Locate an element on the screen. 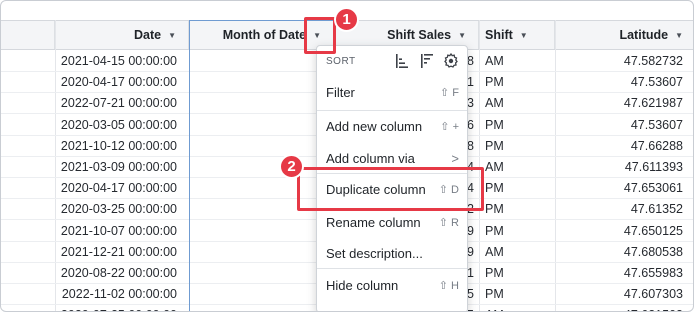 The width and height of the screenshot is (694, 312). cell-latitude: 47.655983 is located at coordinates (619, 273).